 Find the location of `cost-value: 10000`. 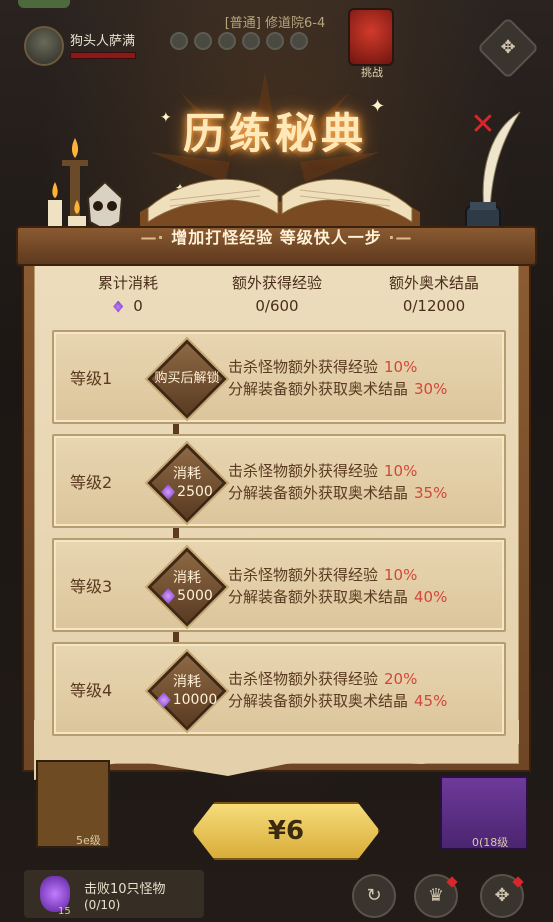

cost-value: 10000 is located at coordinates (195, 700).